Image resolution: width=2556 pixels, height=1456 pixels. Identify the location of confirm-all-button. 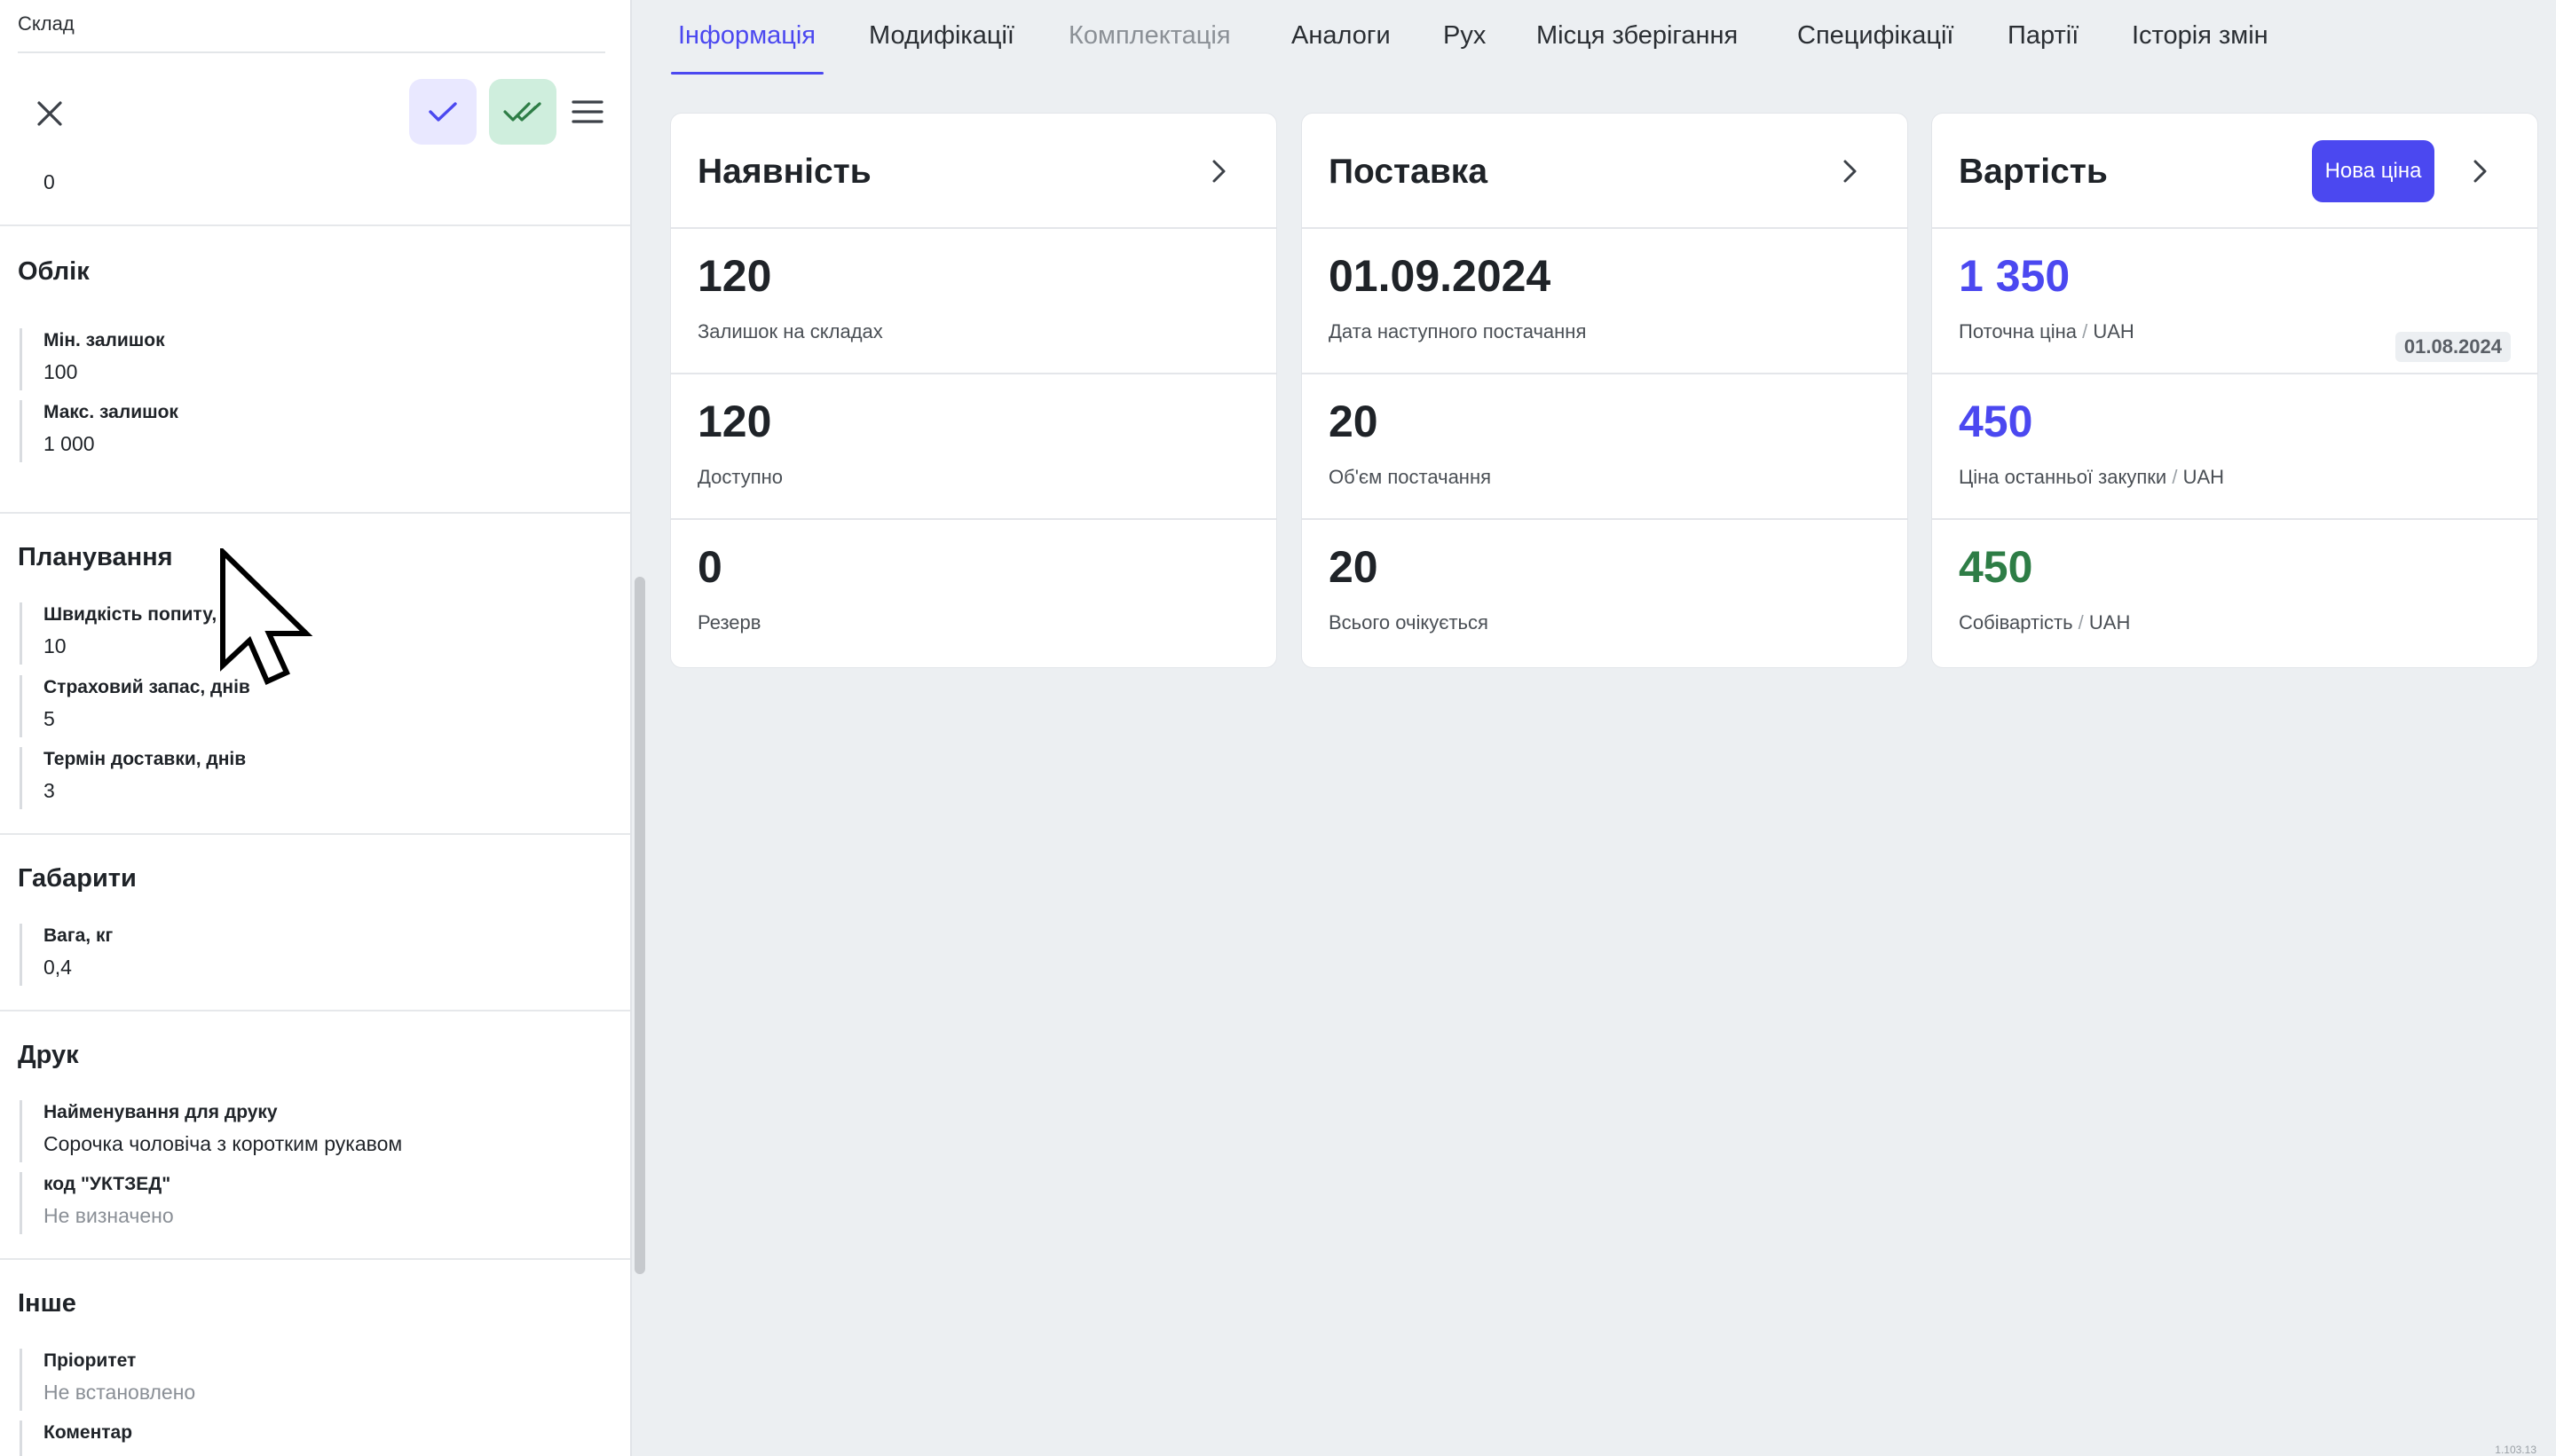
(522, 112).